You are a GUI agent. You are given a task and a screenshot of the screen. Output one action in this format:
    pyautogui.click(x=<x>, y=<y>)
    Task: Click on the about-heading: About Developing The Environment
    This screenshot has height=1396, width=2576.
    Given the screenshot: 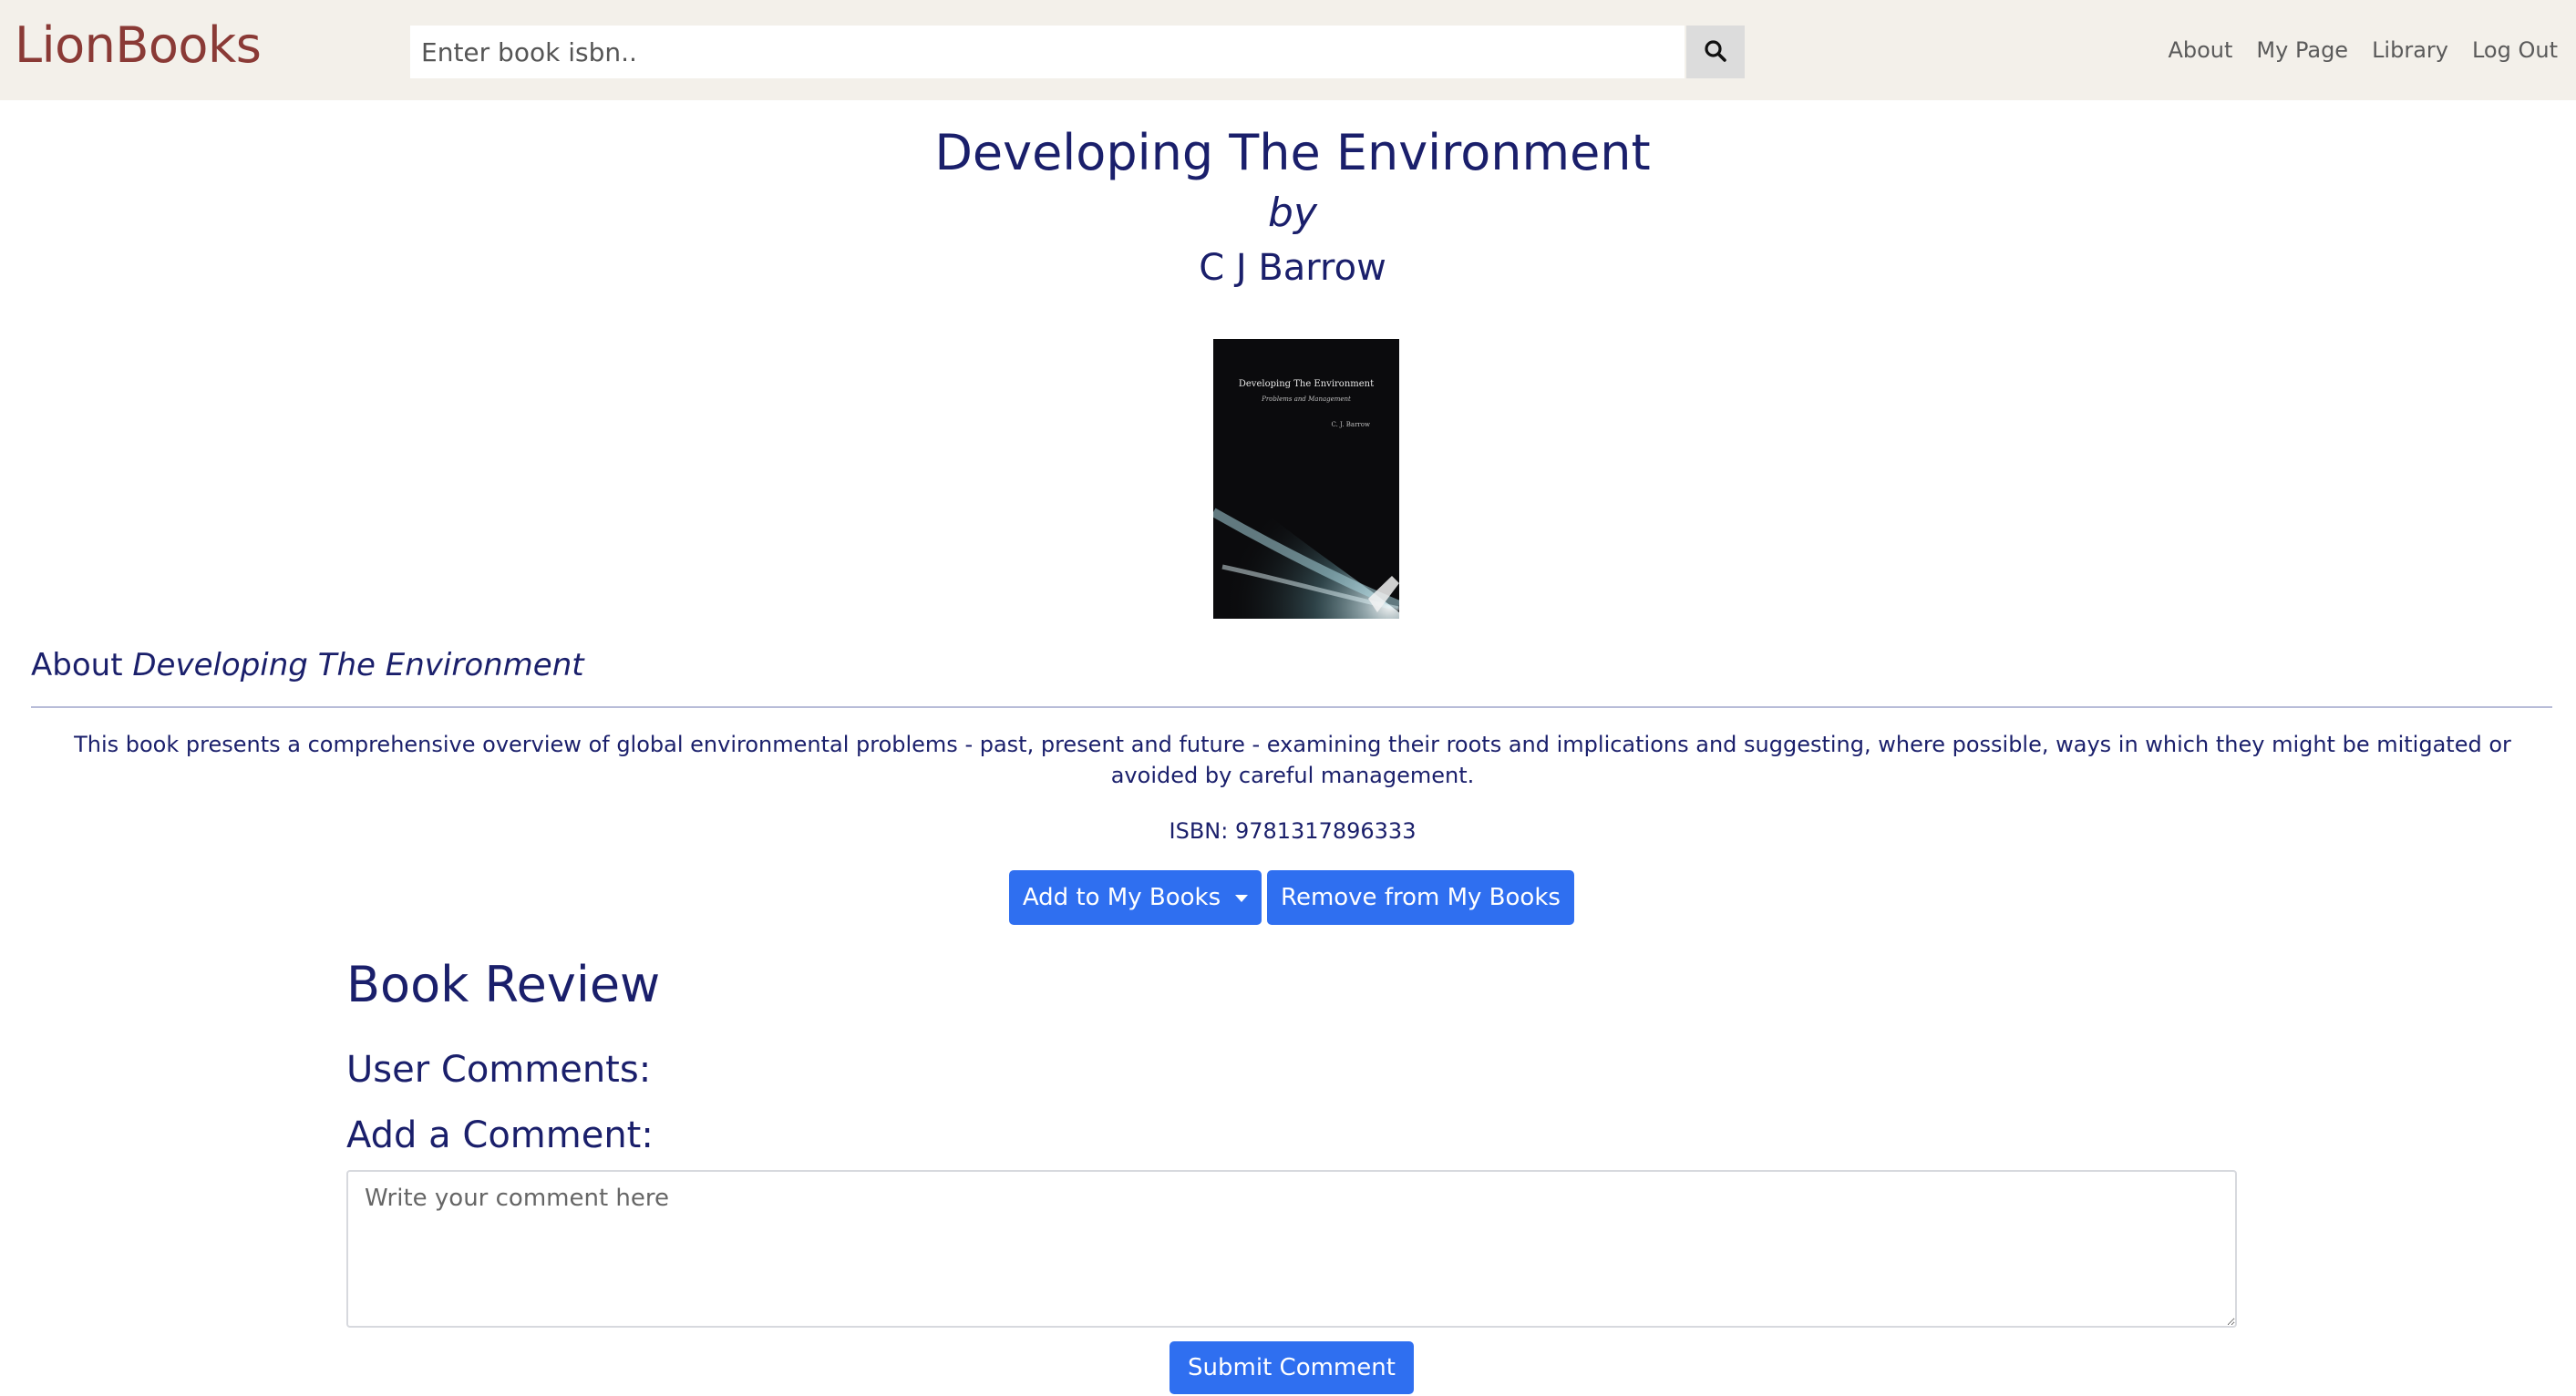 What is the action you would take?
    pyautogui.click(x=307, y=665)
    